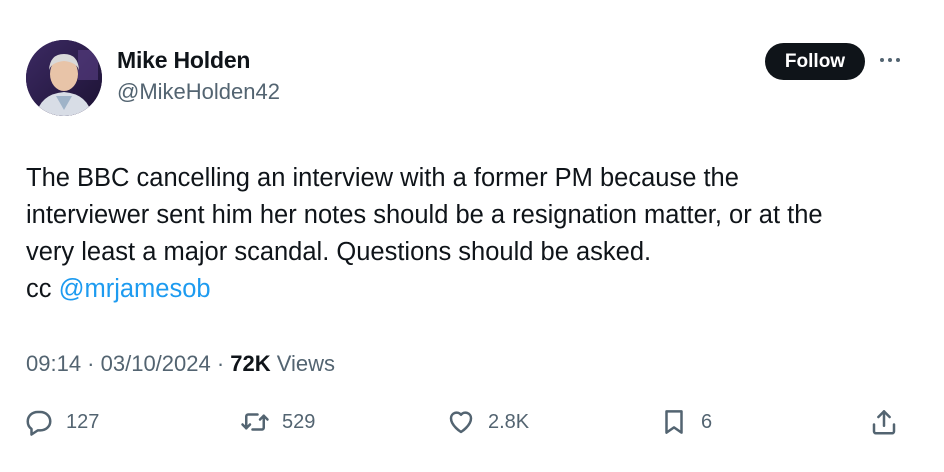  I want to click on heart-icon, so click(461, 422).